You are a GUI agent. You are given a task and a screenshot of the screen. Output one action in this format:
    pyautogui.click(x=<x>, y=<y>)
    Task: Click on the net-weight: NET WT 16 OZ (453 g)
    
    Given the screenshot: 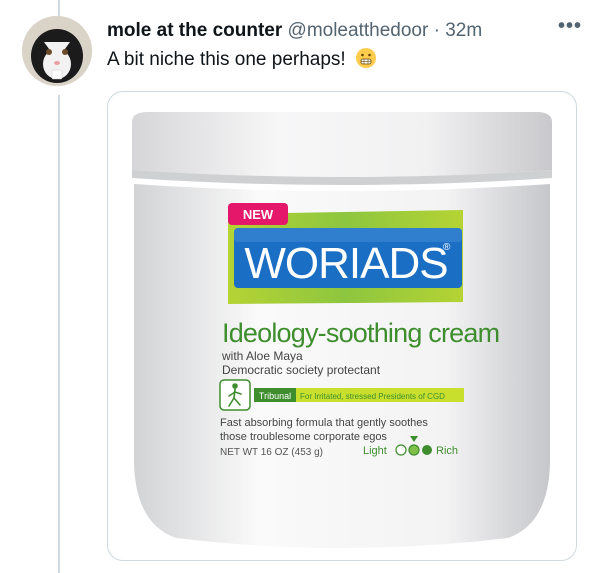 What is the action you would take?
    pyautogui.click(x=271, y=452)
    